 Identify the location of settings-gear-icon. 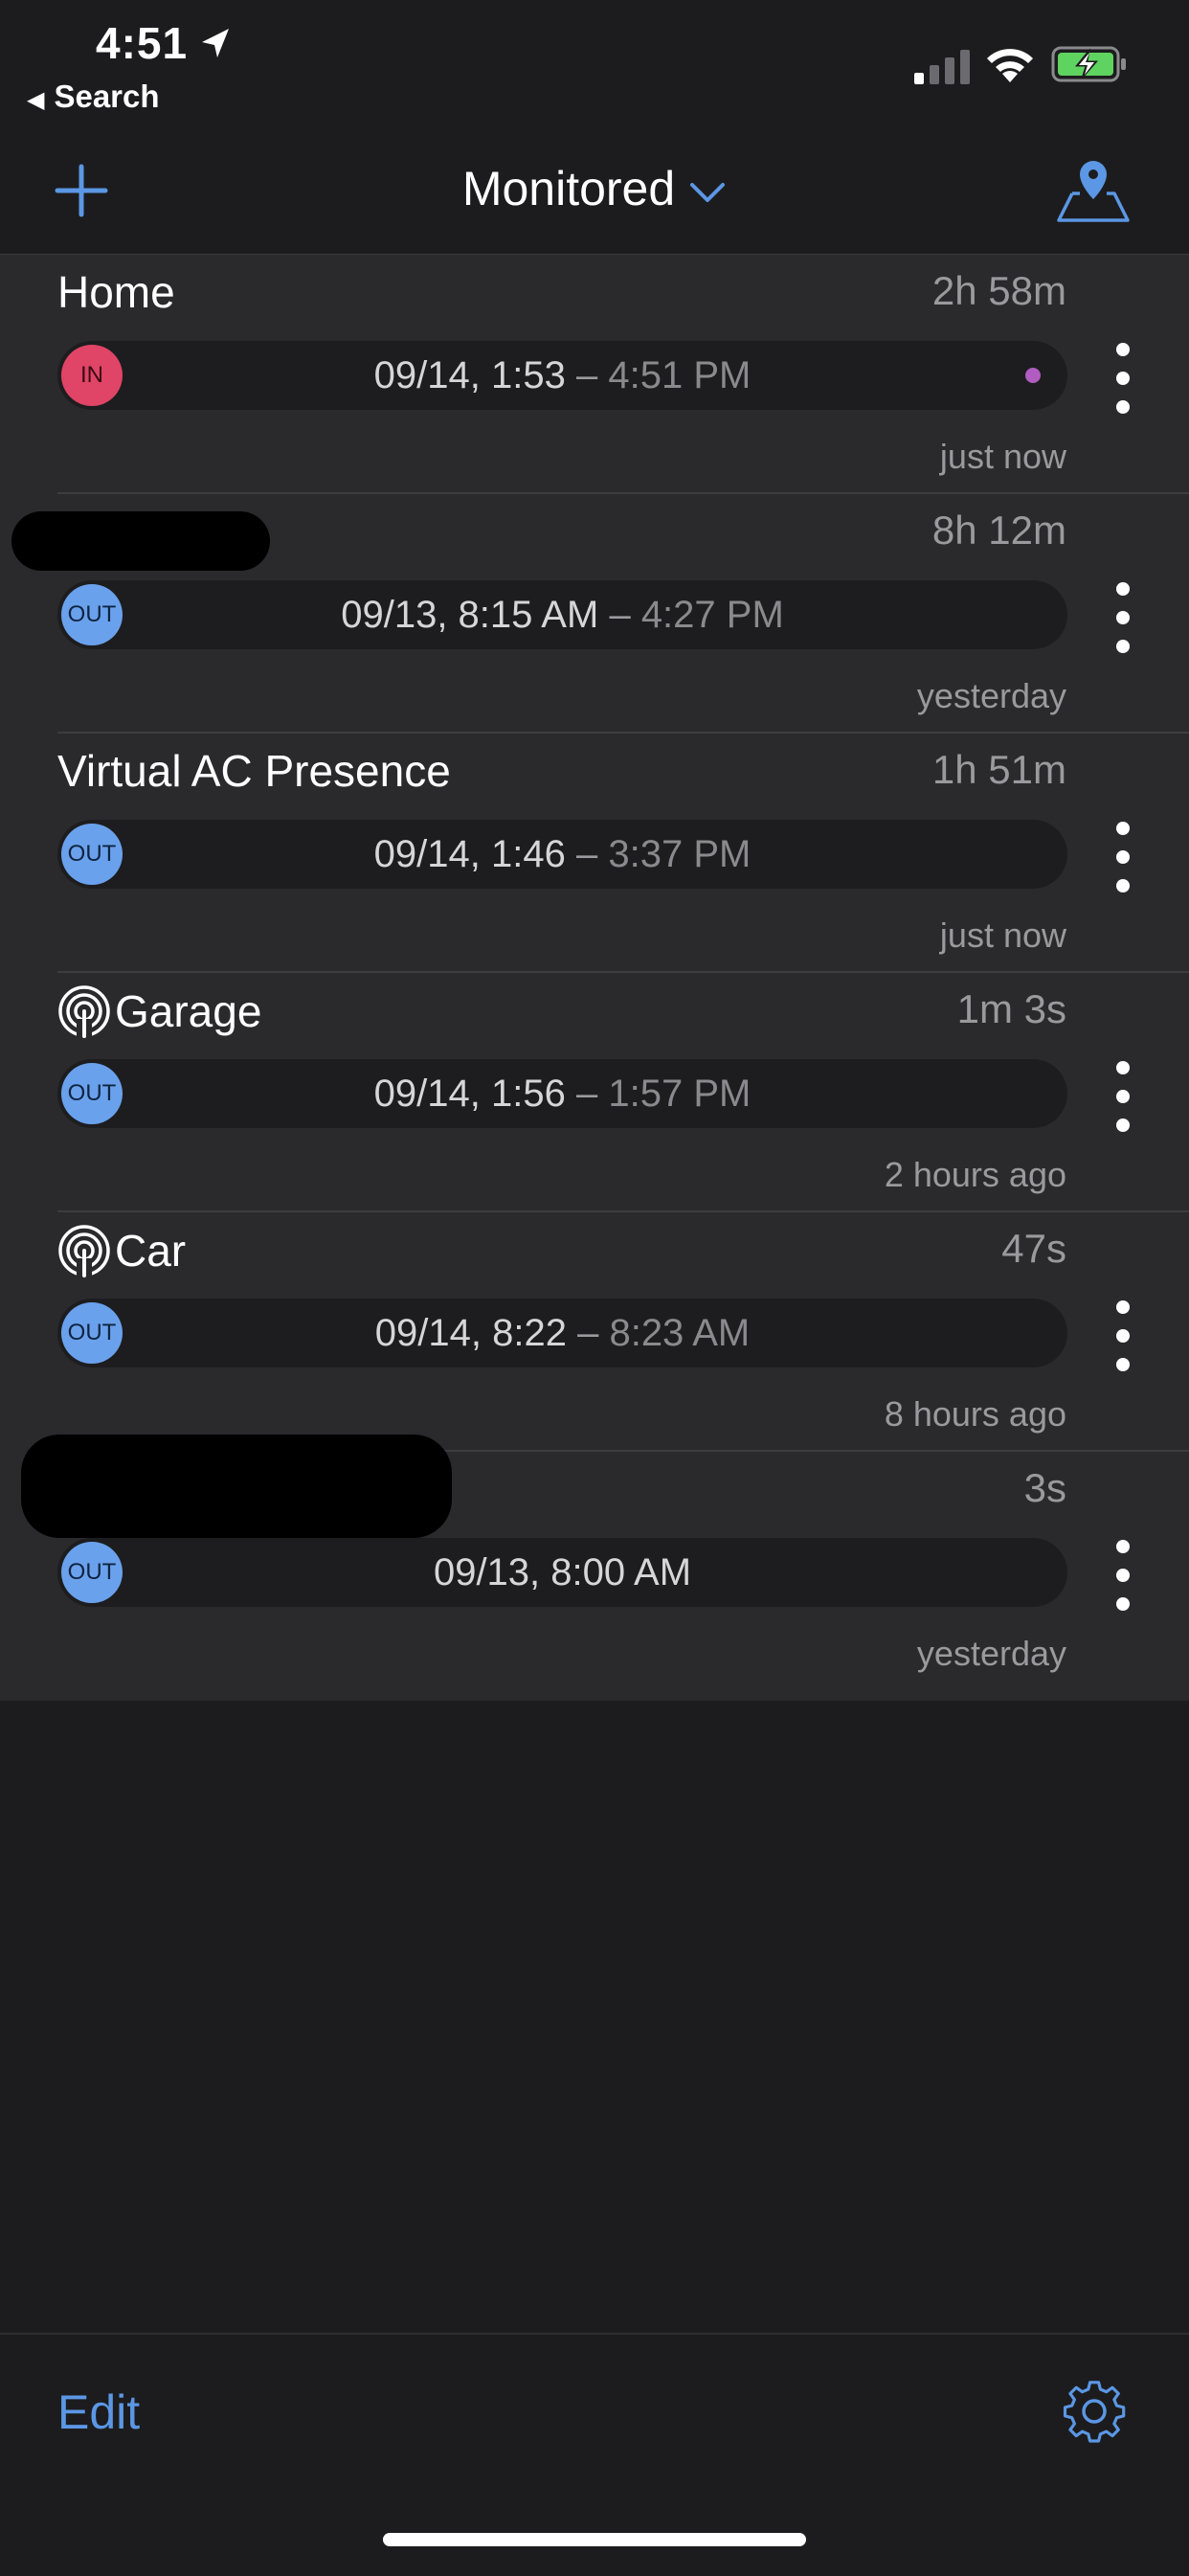
(1094, 2414).